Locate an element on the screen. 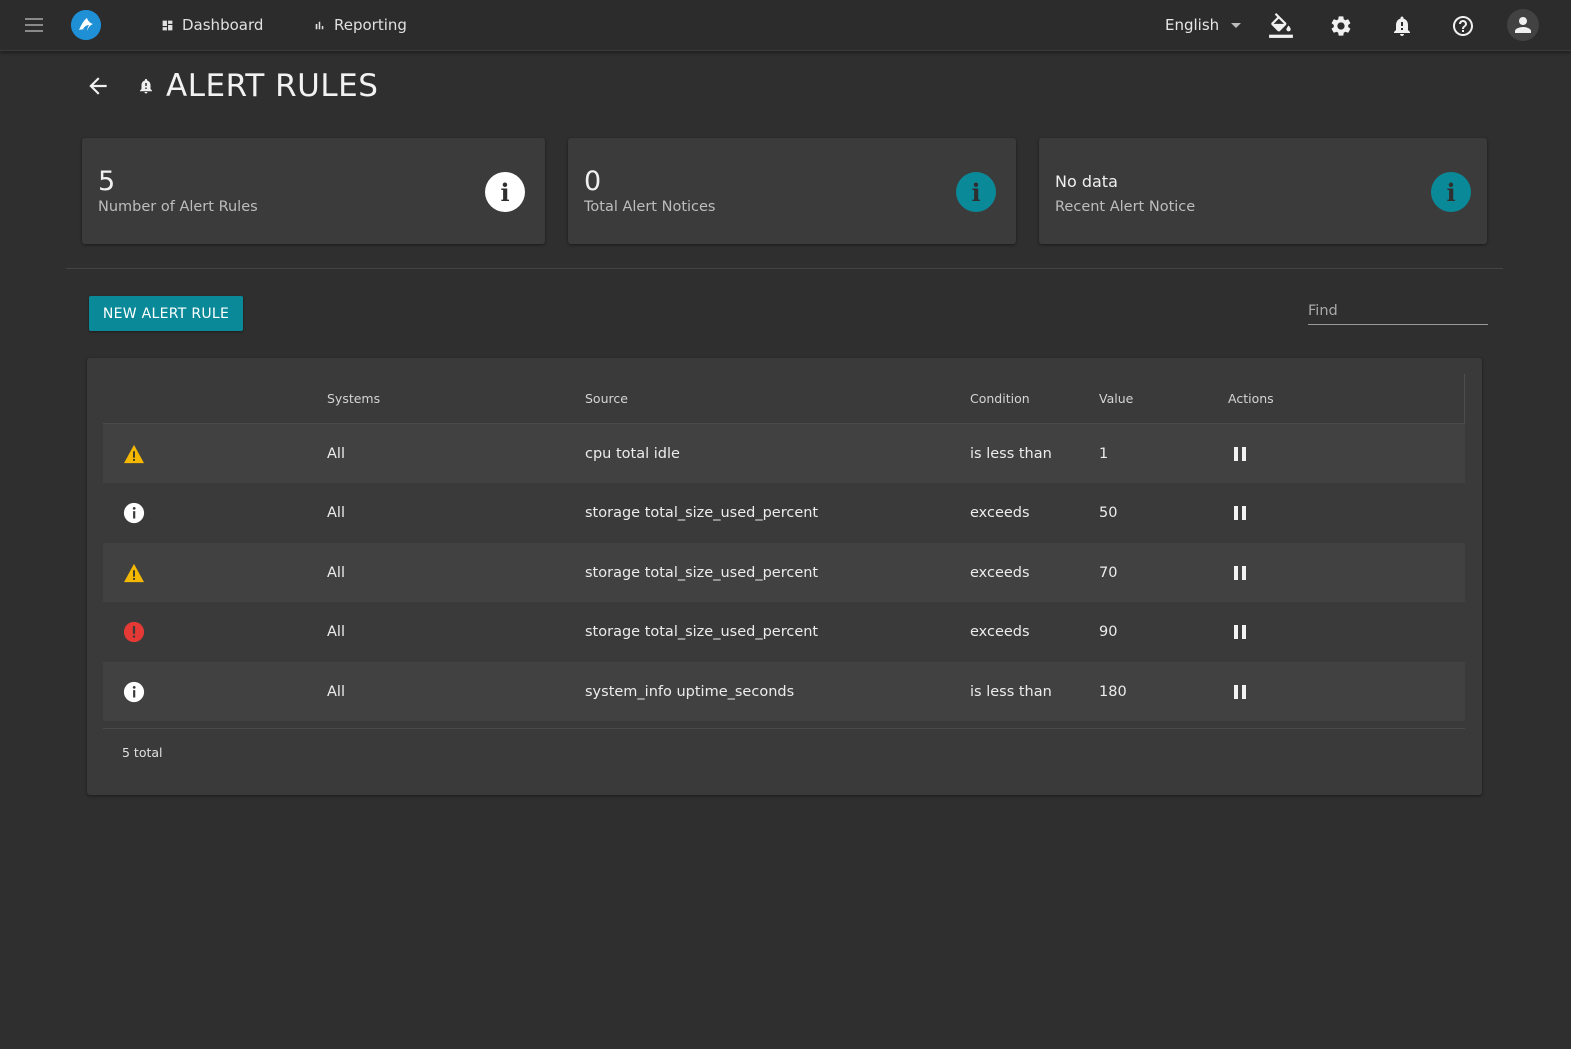  page-title: ALERT RULES is located at coordinates (272, 86).